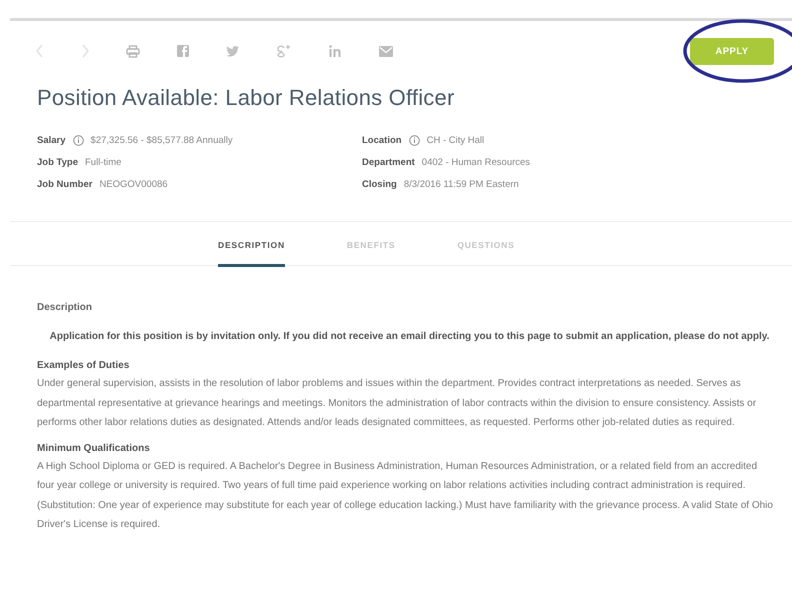 The image size is (792, 612). What do you see at coordinates (732, 51) in the screenshot?
I see `apply-button: APPLY` at bounding box center [732, 51].